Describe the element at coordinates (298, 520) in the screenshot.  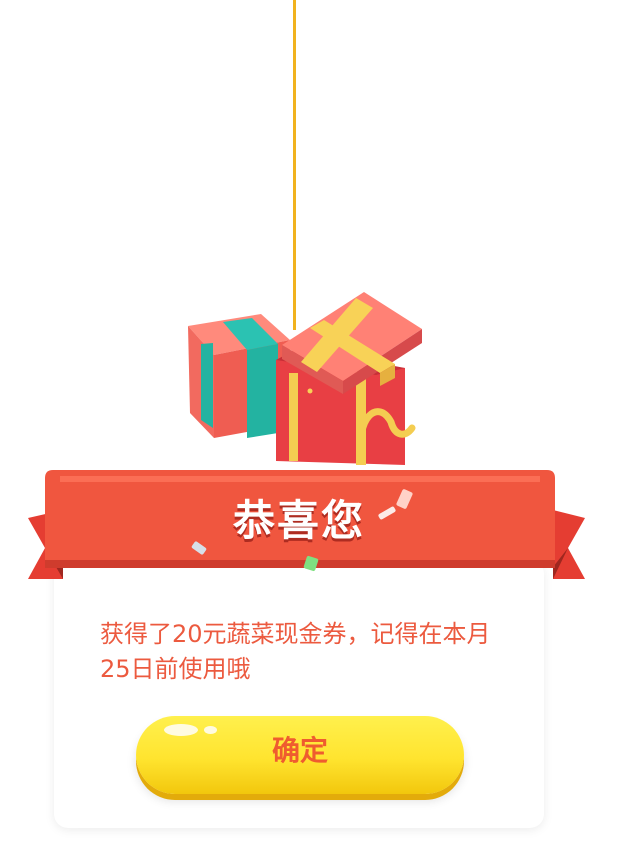
I see `dialog-title: 恭喜您` at that location.